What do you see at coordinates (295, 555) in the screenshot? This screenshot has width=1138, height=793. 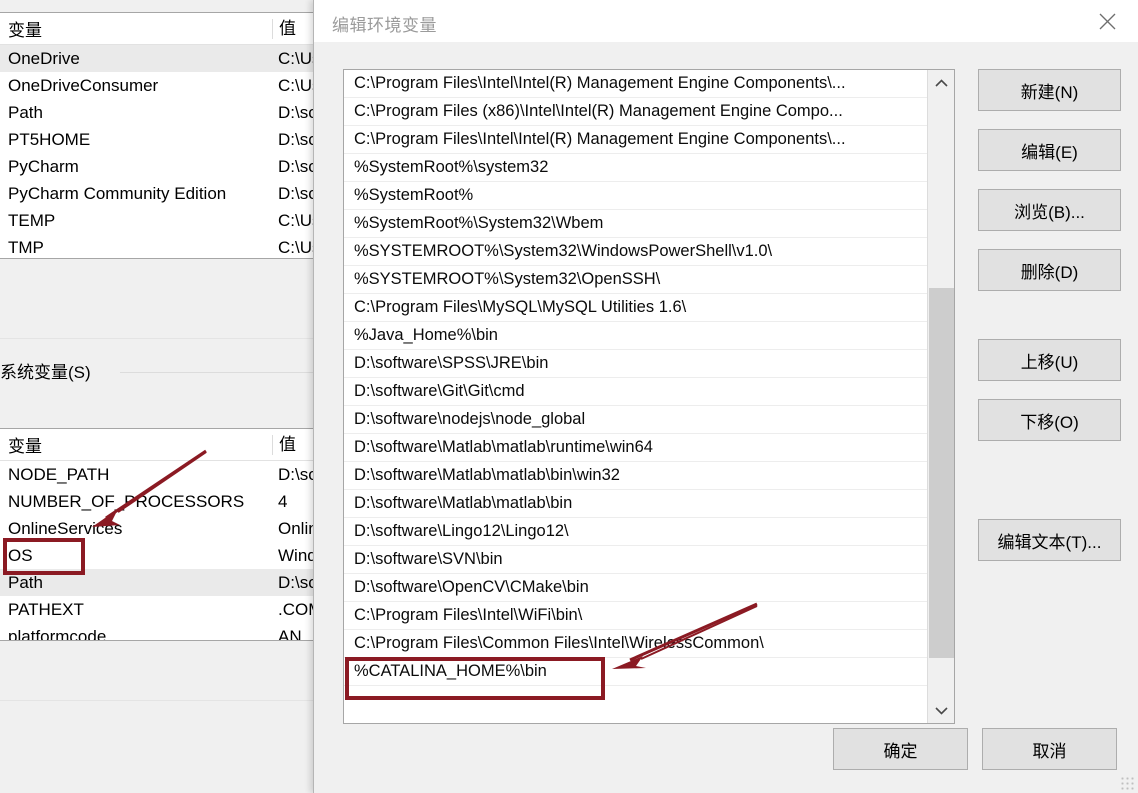 I see `variable-value-cell: Windo` at bounding box center [295, 555].